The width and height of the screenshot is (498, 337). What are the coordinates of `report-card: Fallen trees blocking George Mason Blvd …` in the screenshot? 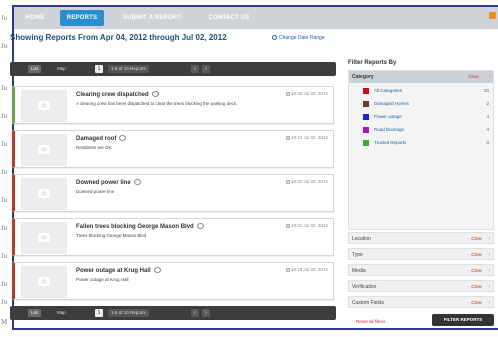 It's located at (173, 237).